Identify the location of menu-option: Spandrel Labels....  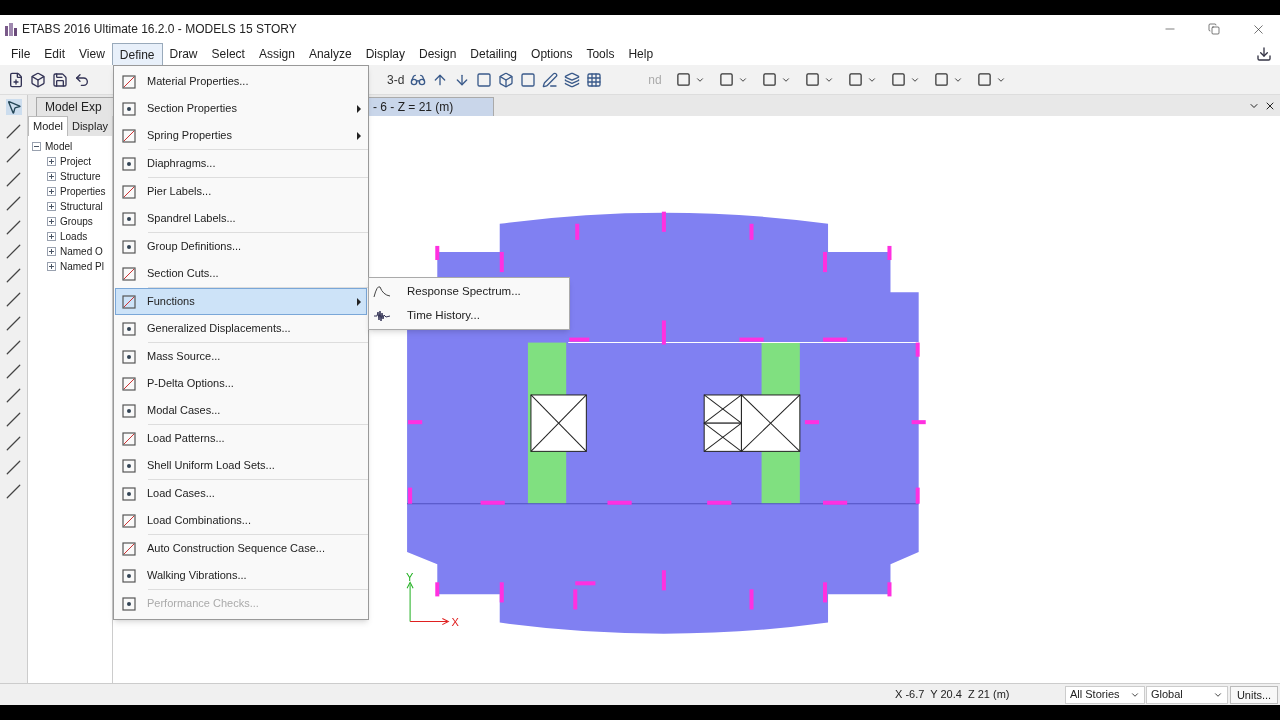
(241, 218).